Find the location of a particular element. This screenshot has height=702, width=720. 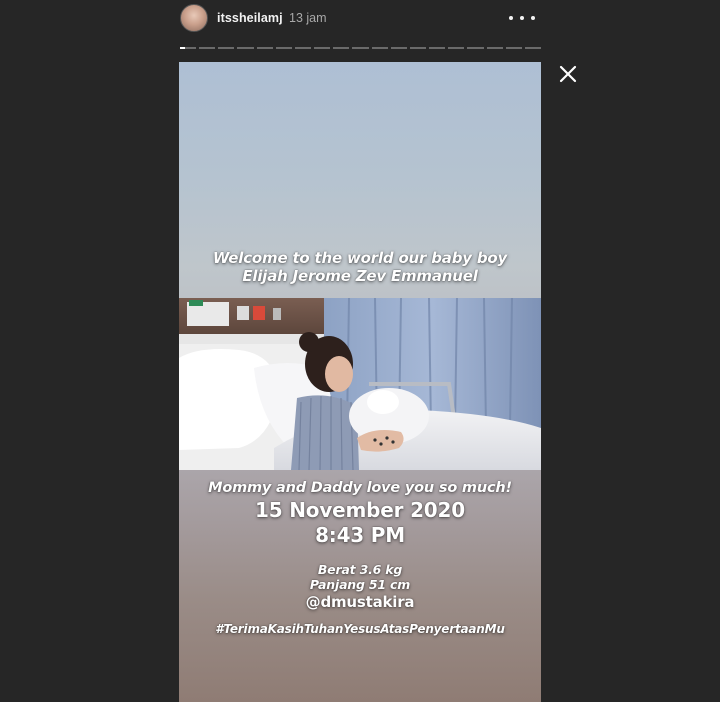

progress-fill is located at coordinates (182, 48).